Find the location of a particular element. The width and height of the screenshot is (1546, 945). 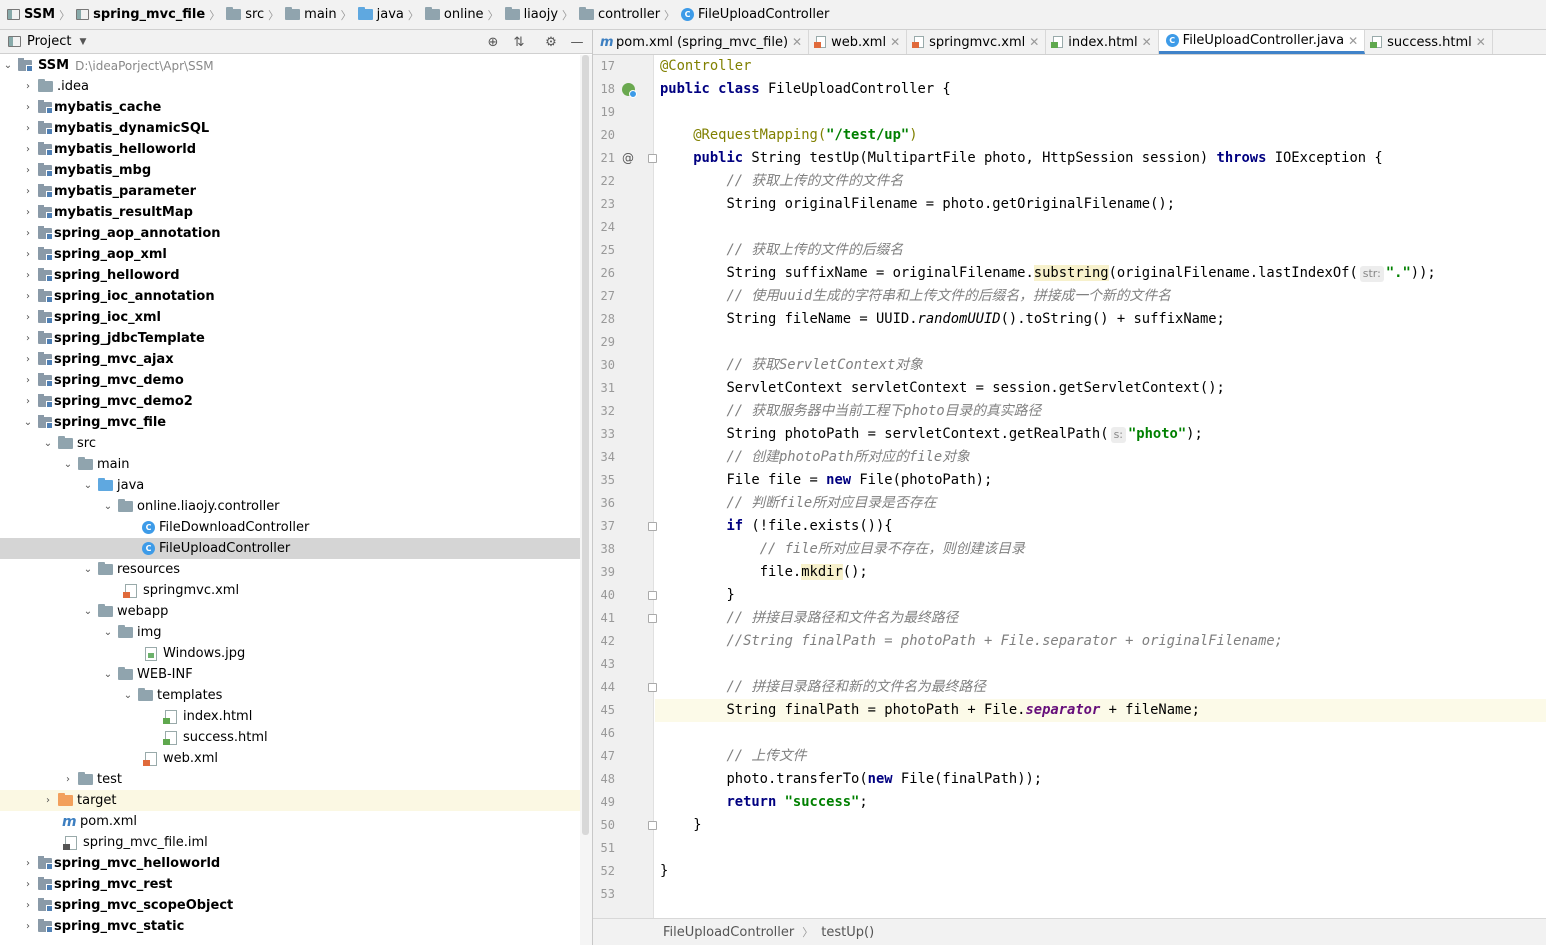

tree-node-selected: C FileUploadController is located at coordinates (290, 548).